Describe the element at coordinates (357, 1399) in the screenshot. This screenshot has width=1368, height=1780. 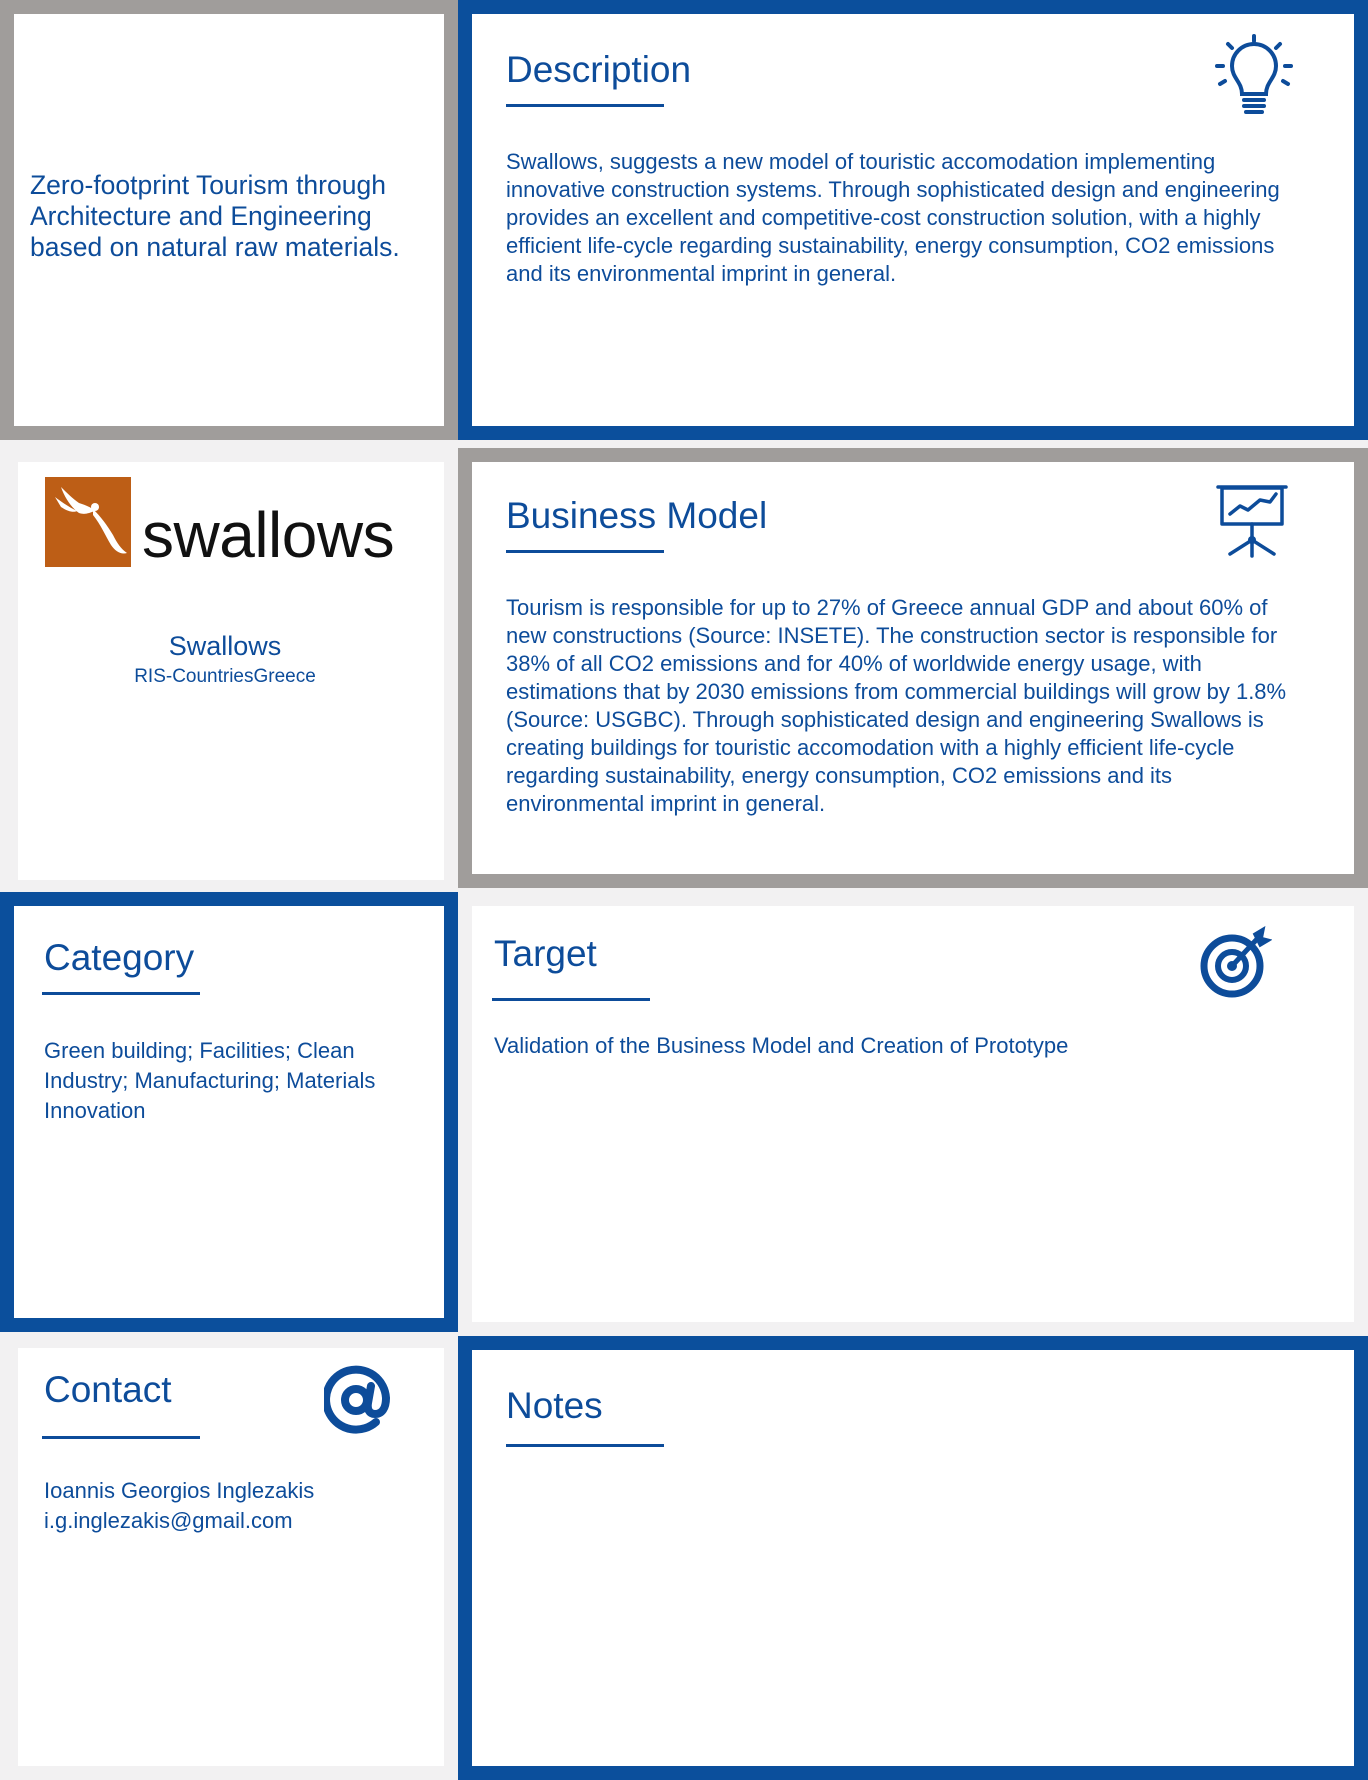
I see `at-sign-icon` at that location.